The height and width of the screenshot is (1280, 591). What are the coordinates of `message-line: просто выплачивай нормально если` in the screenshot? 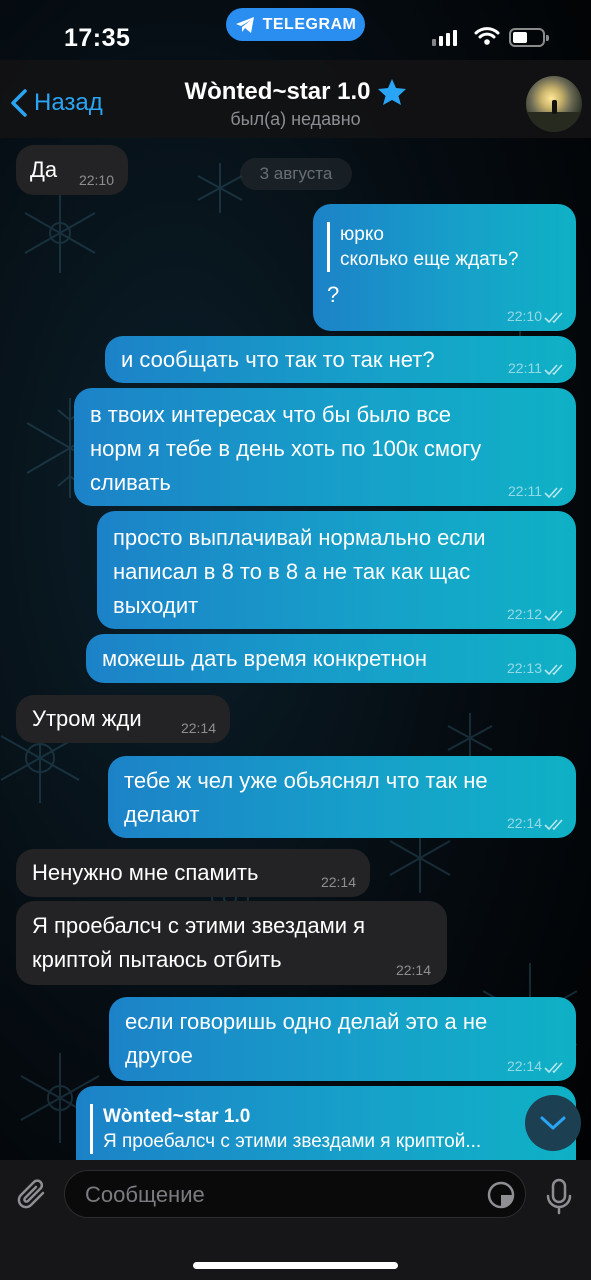 It's located at (299, 537).